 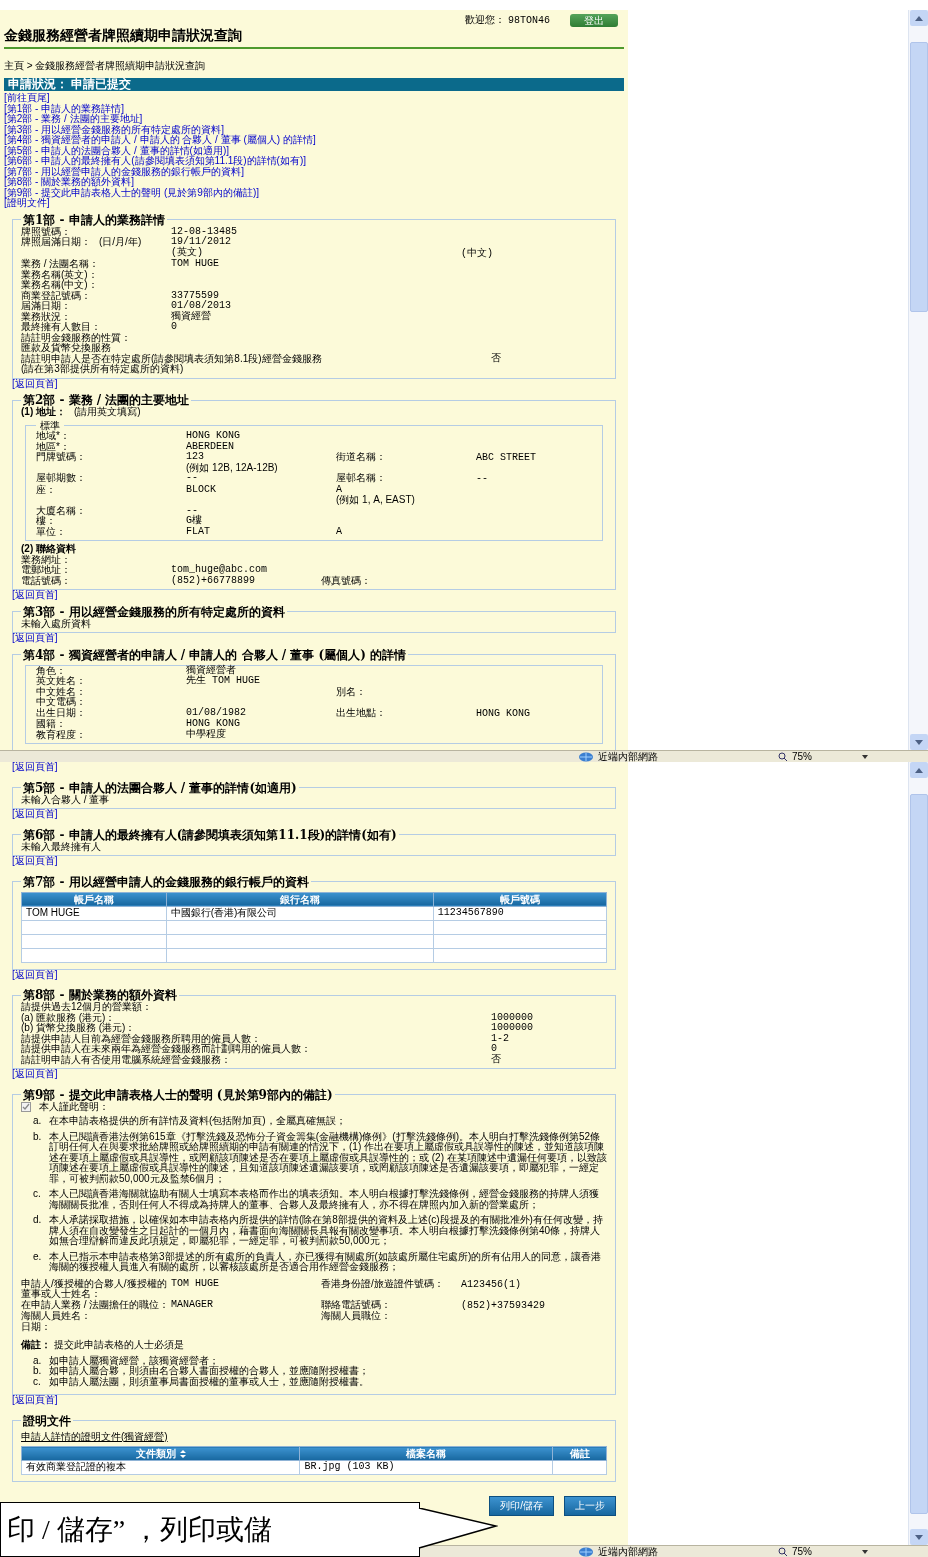 I want to click on logout-button: 登出, so click(x=594, y=20).